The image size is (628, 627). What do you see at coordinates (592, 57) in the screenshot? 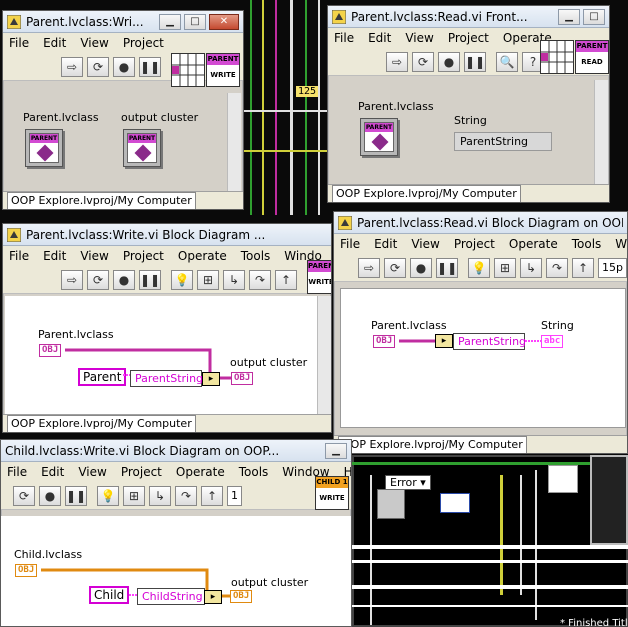
I see `vi-icon: PARENT READ` at bounding box center [592, 57].